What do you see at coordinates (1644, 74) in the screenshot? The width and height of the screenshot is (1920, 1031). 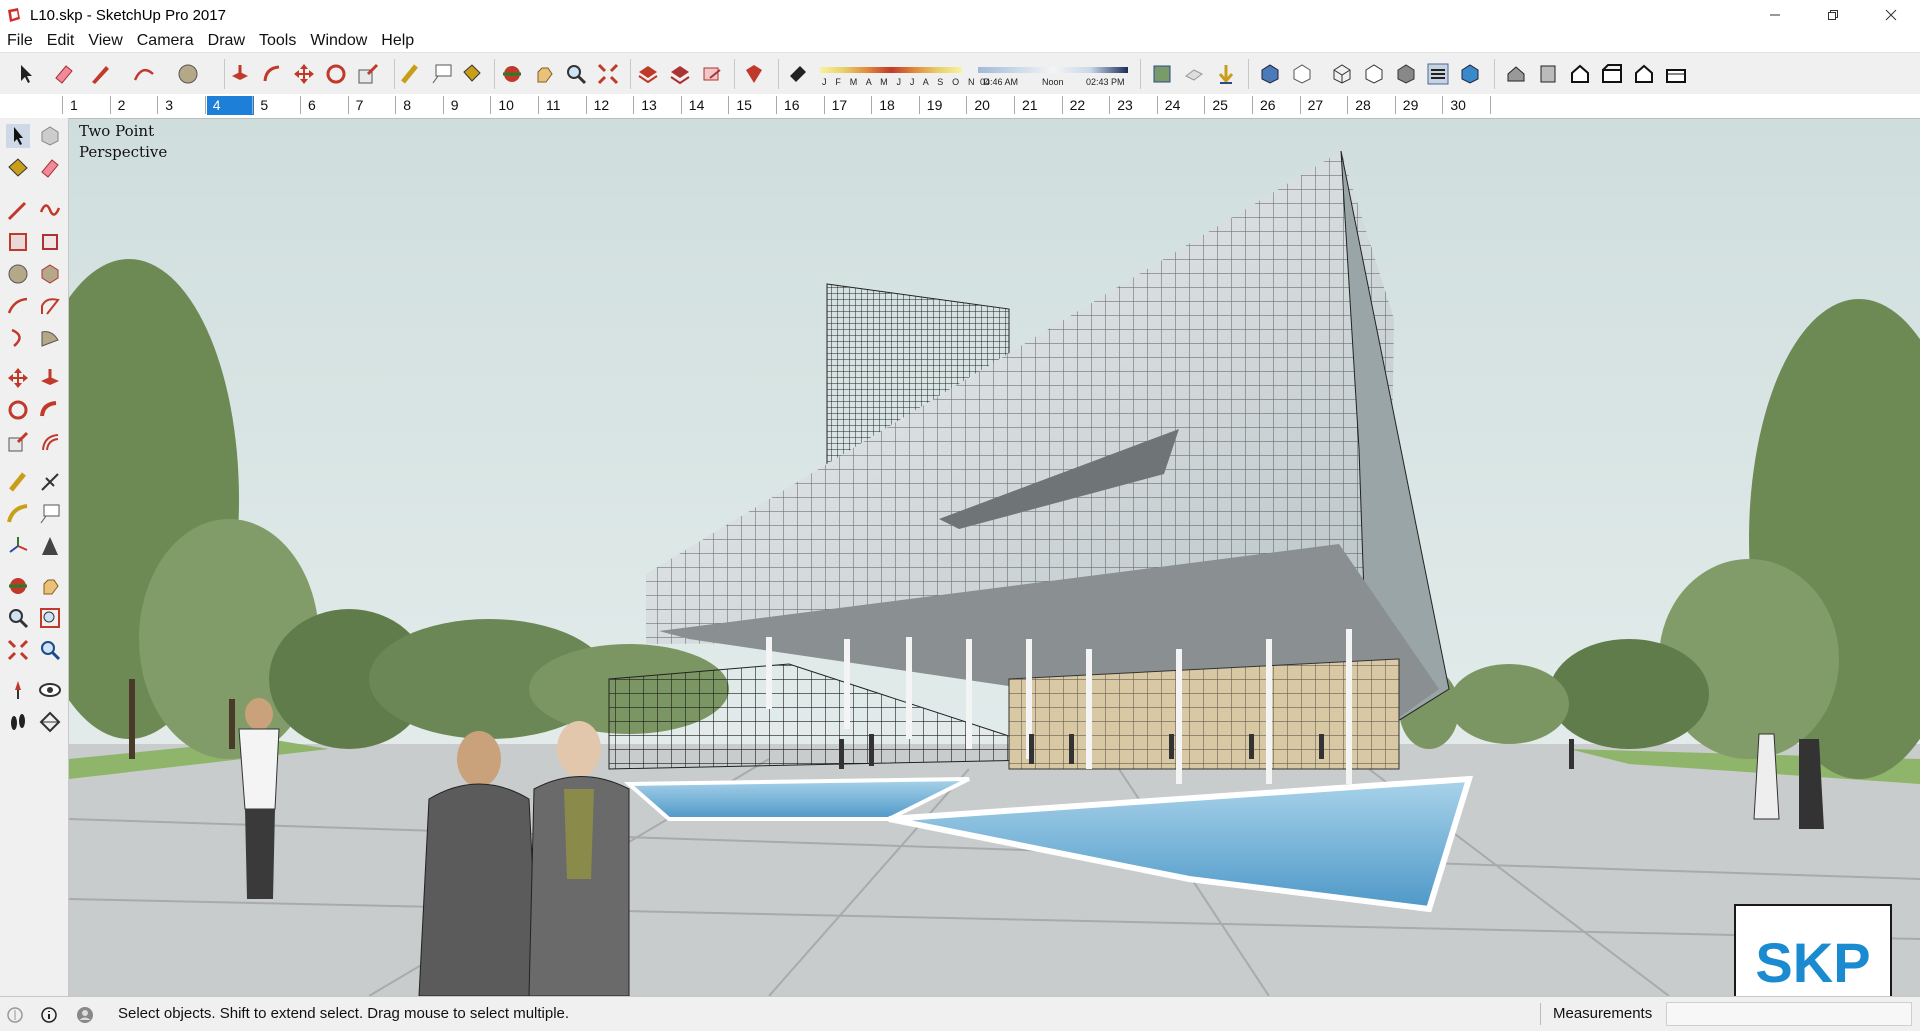 I see `back-view-icon` at bounding box center [1644, 74].